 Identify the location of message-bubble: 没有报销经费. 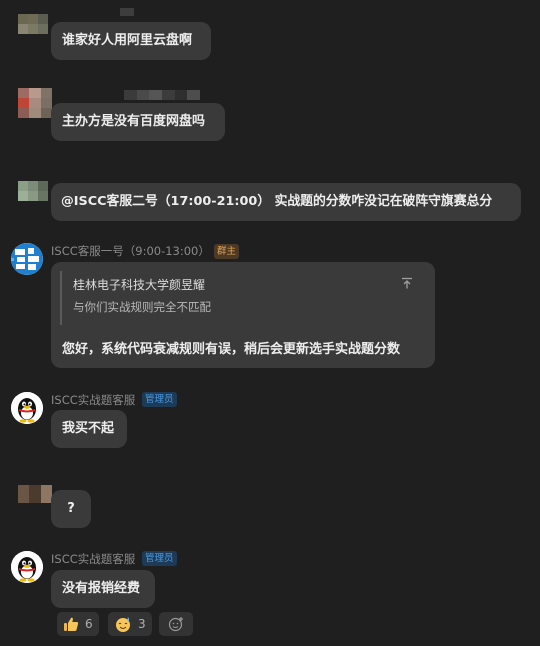
(103, 589).